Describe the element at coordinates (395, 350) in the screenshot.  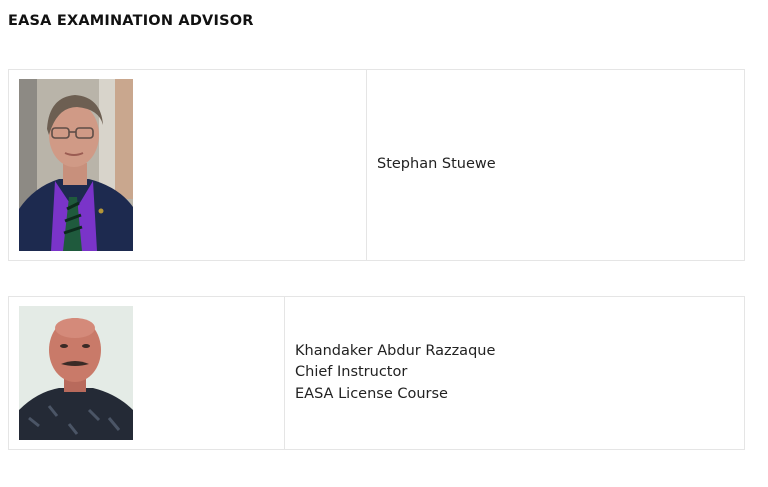
I see `advisor-name: Khandaker Abdur Razzaque` at that location.